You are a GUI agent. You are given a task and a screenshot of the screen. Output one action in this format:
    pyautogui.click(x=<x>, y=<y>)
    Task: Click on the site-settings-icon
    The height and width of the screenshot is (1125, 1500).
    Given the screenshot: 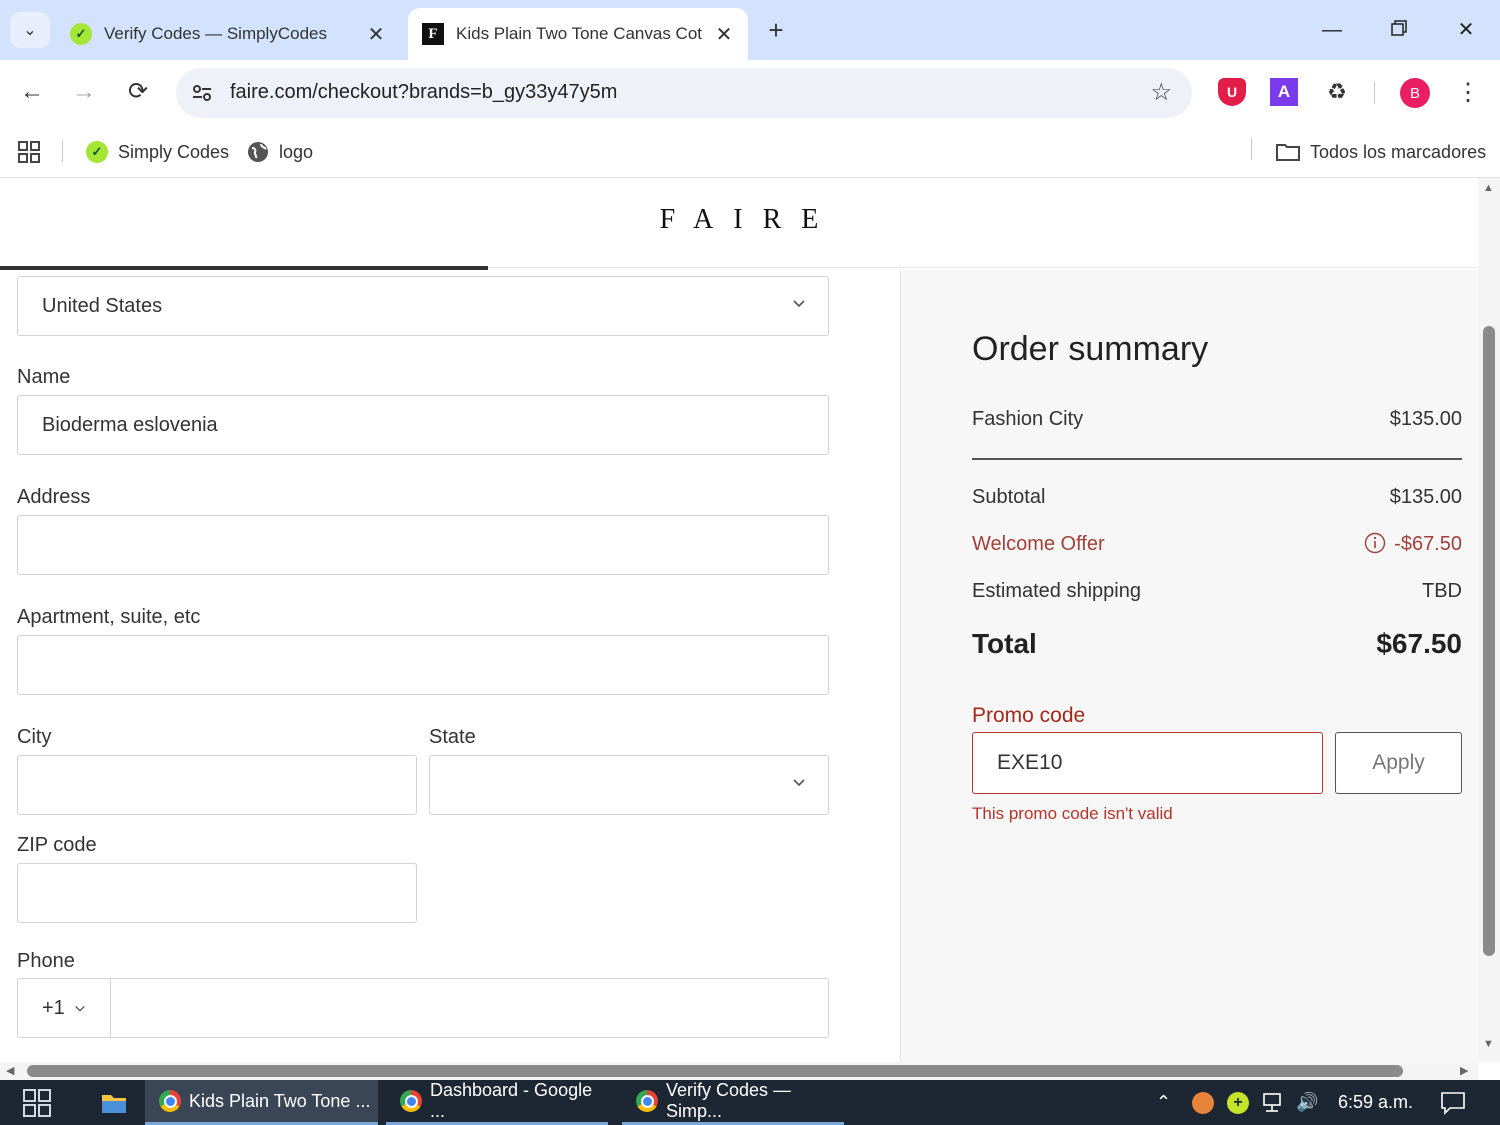 What is the action you would take?
    pyautogui.click(x=202, y=93)
    